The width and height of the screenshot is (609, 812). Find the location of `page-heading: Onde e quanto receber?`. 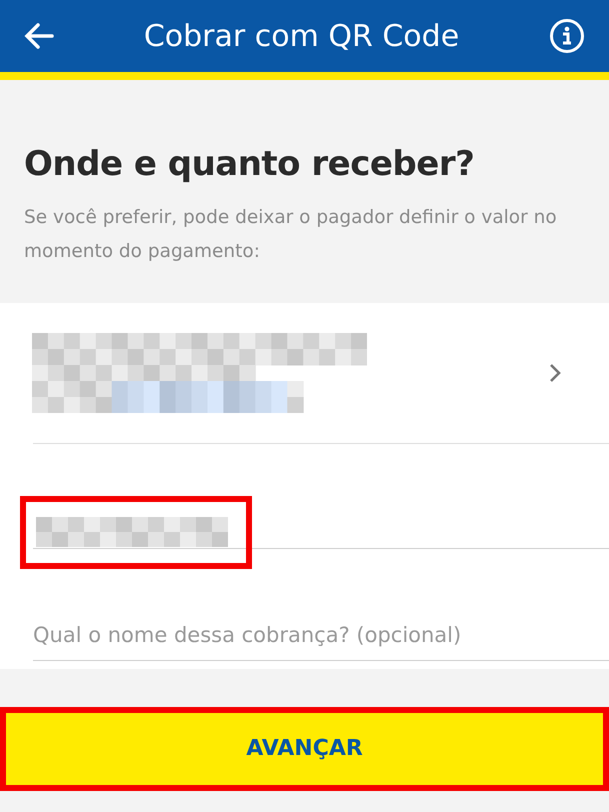

page-heading: Onde e quanto receber? is located at coordinates (250, 164).